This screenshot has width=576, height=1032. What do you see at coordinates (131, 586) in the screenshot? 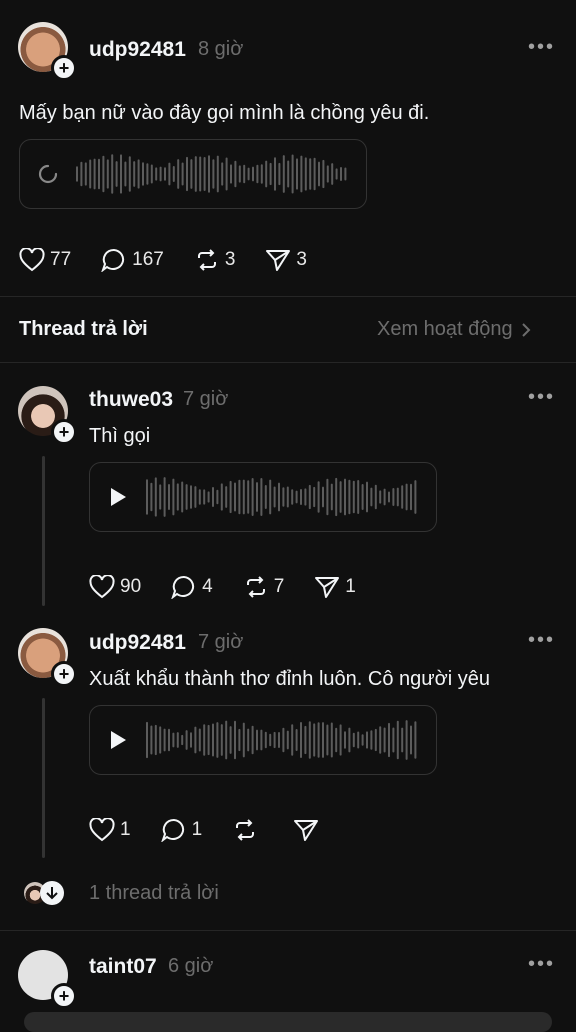
I see `like-count: 90` at bounding box center [131, 586].